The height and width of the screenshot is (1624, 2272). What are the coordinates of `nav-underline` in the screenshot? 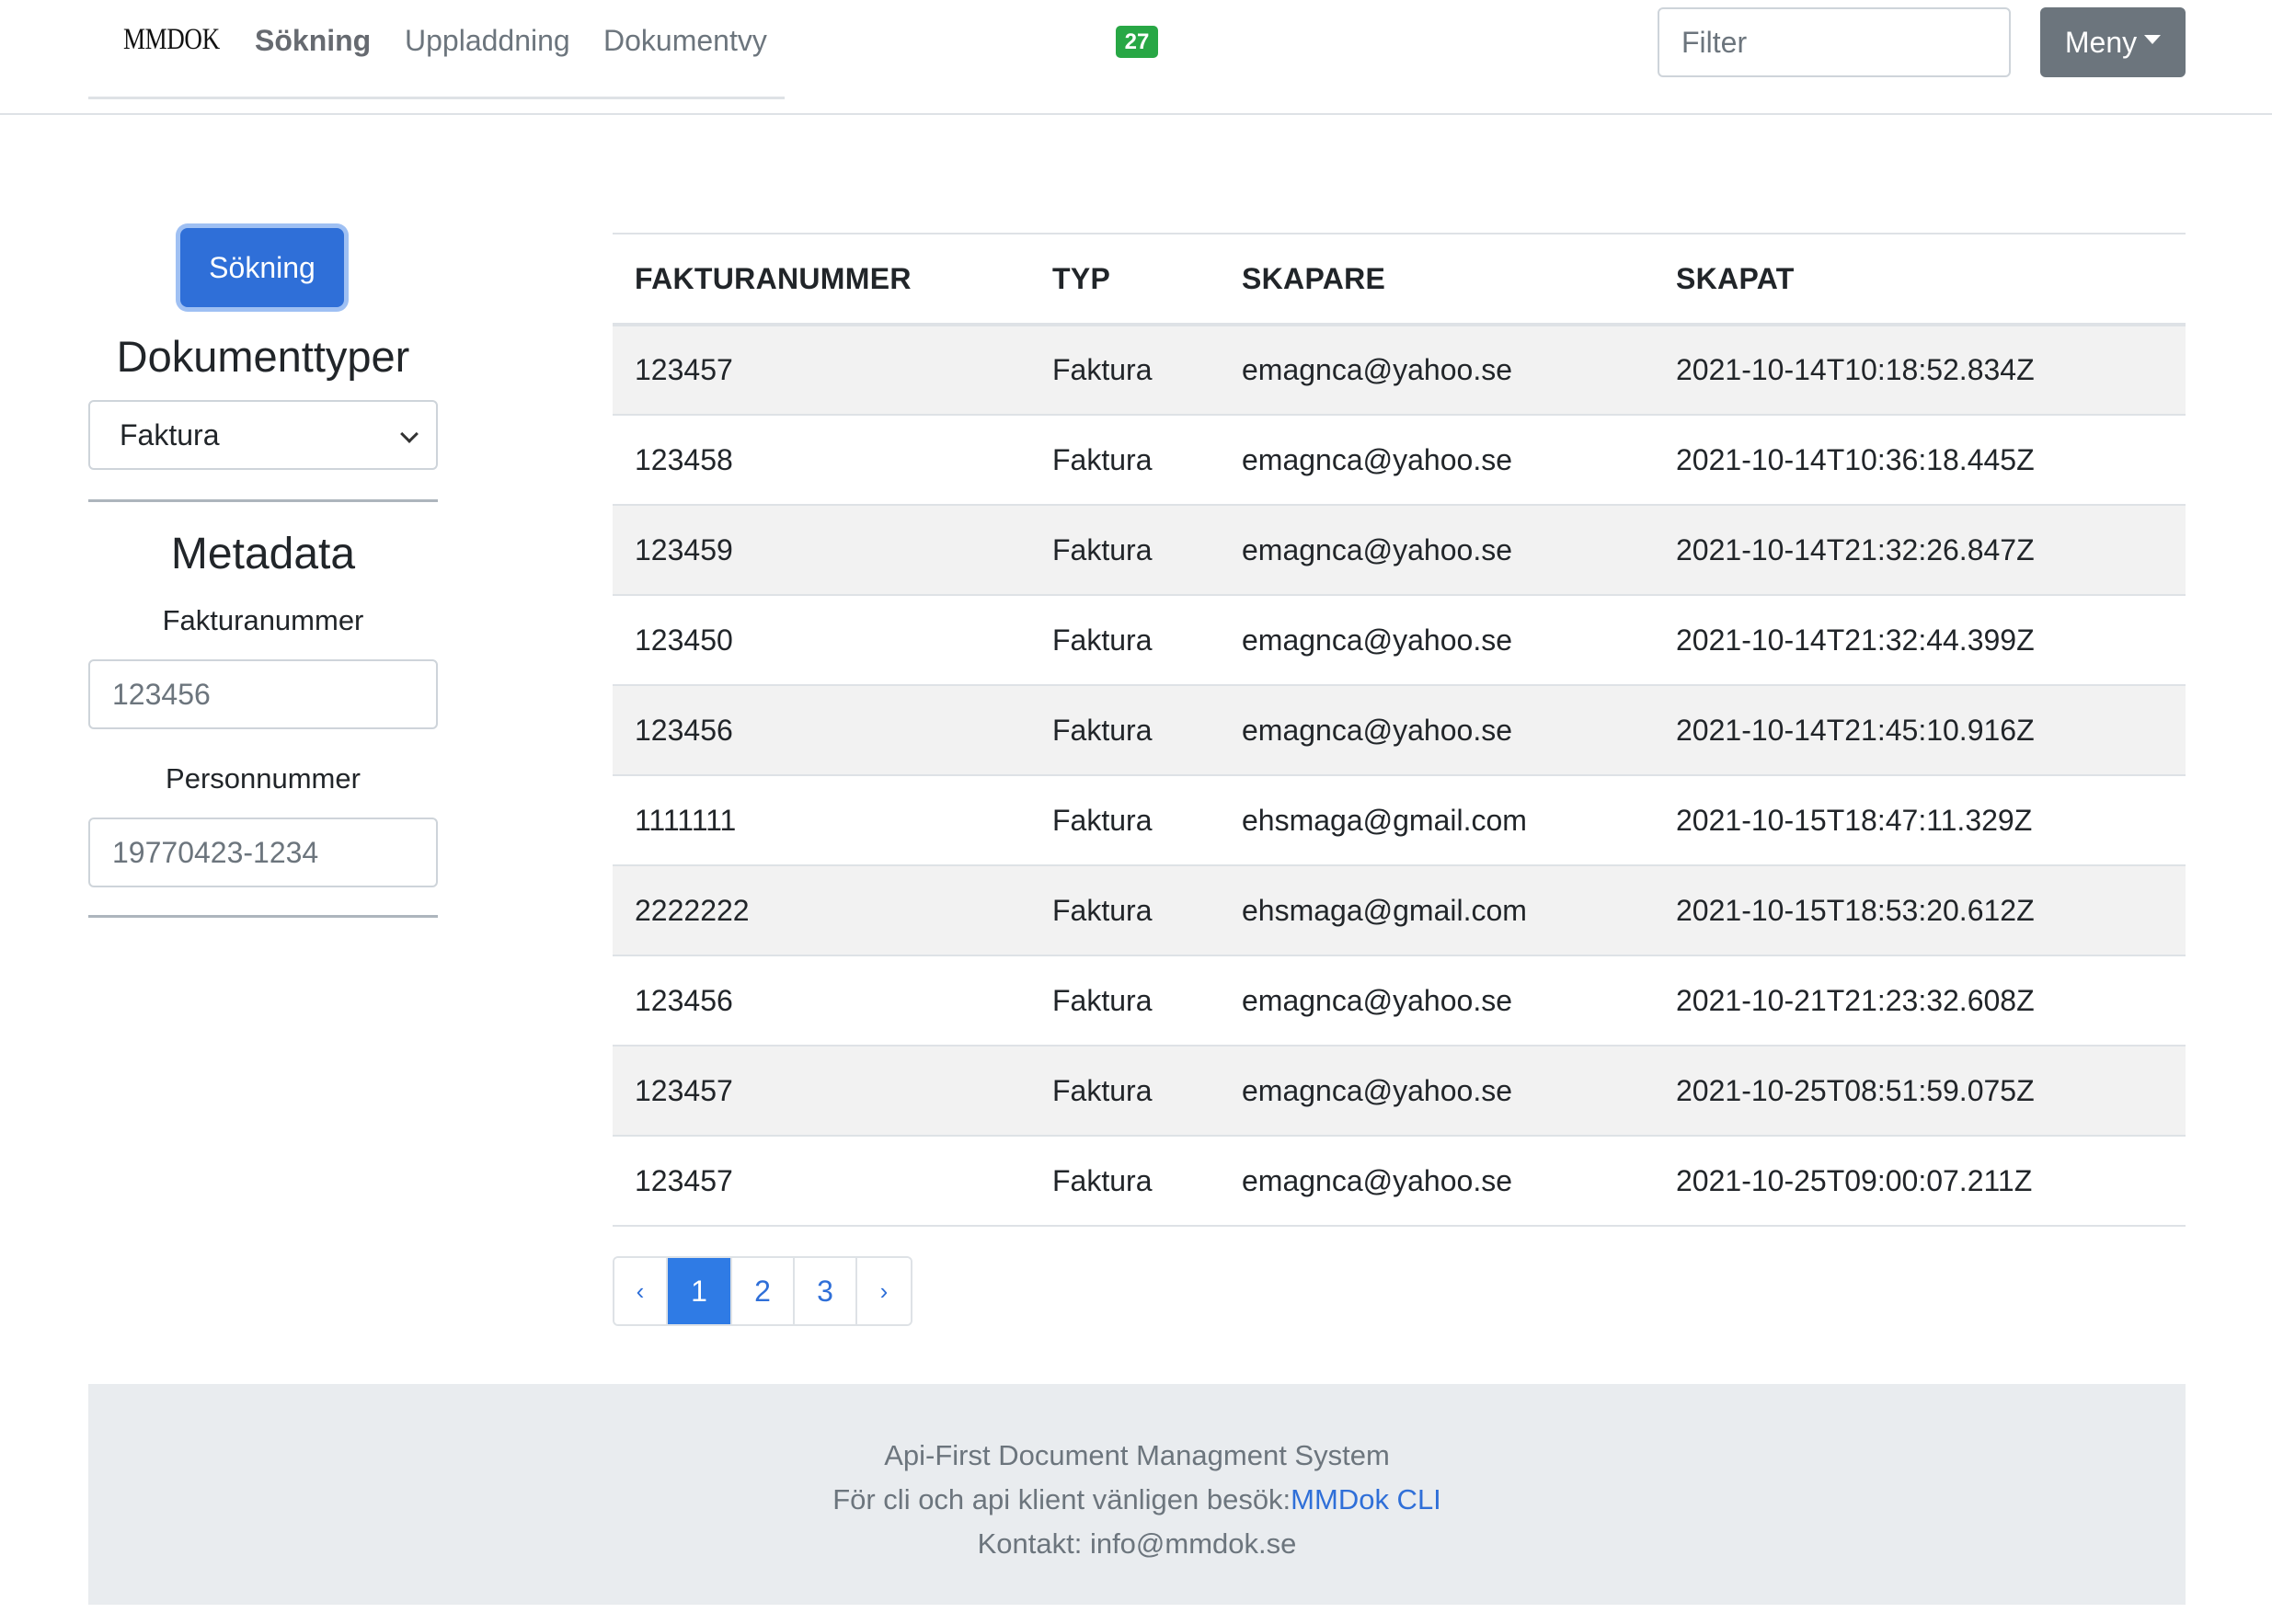 It's located at (436, 98).